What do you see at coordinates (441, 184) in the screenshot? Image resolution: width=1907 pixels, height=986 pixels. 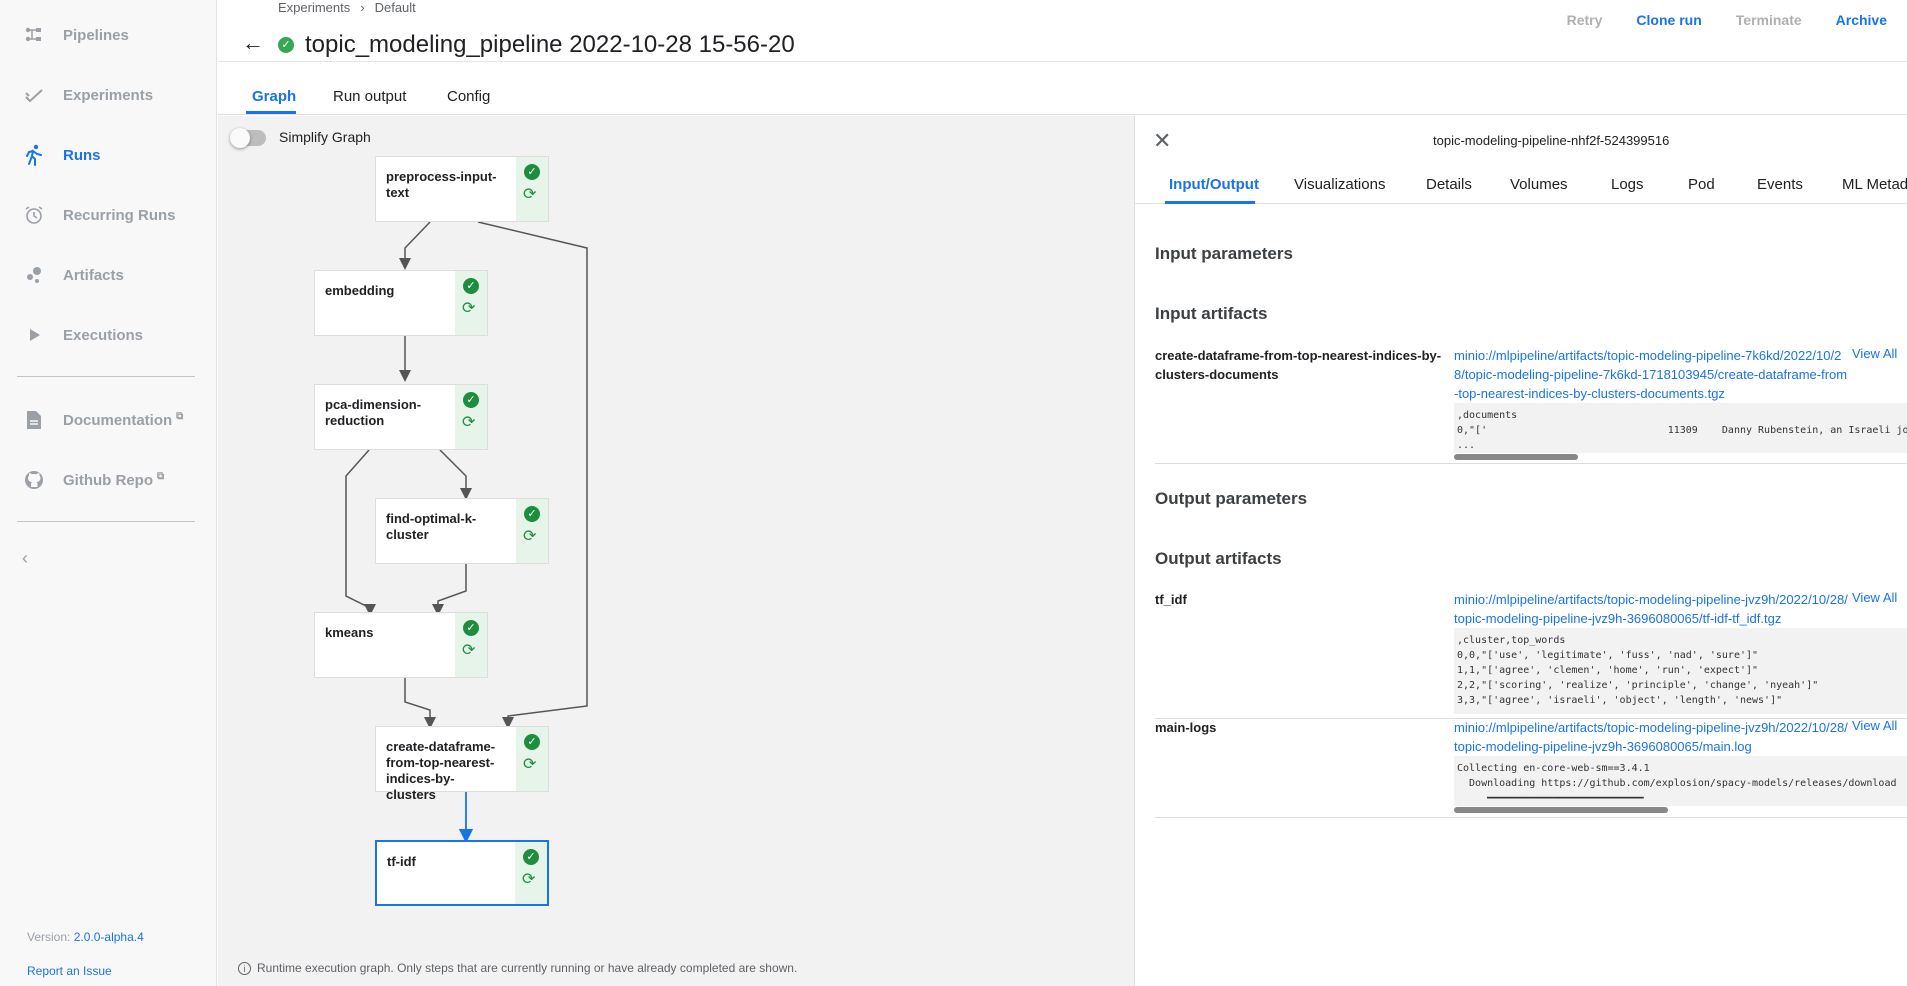 I see `node-label: preprocess-input-text` at bounding box center [441, 184].